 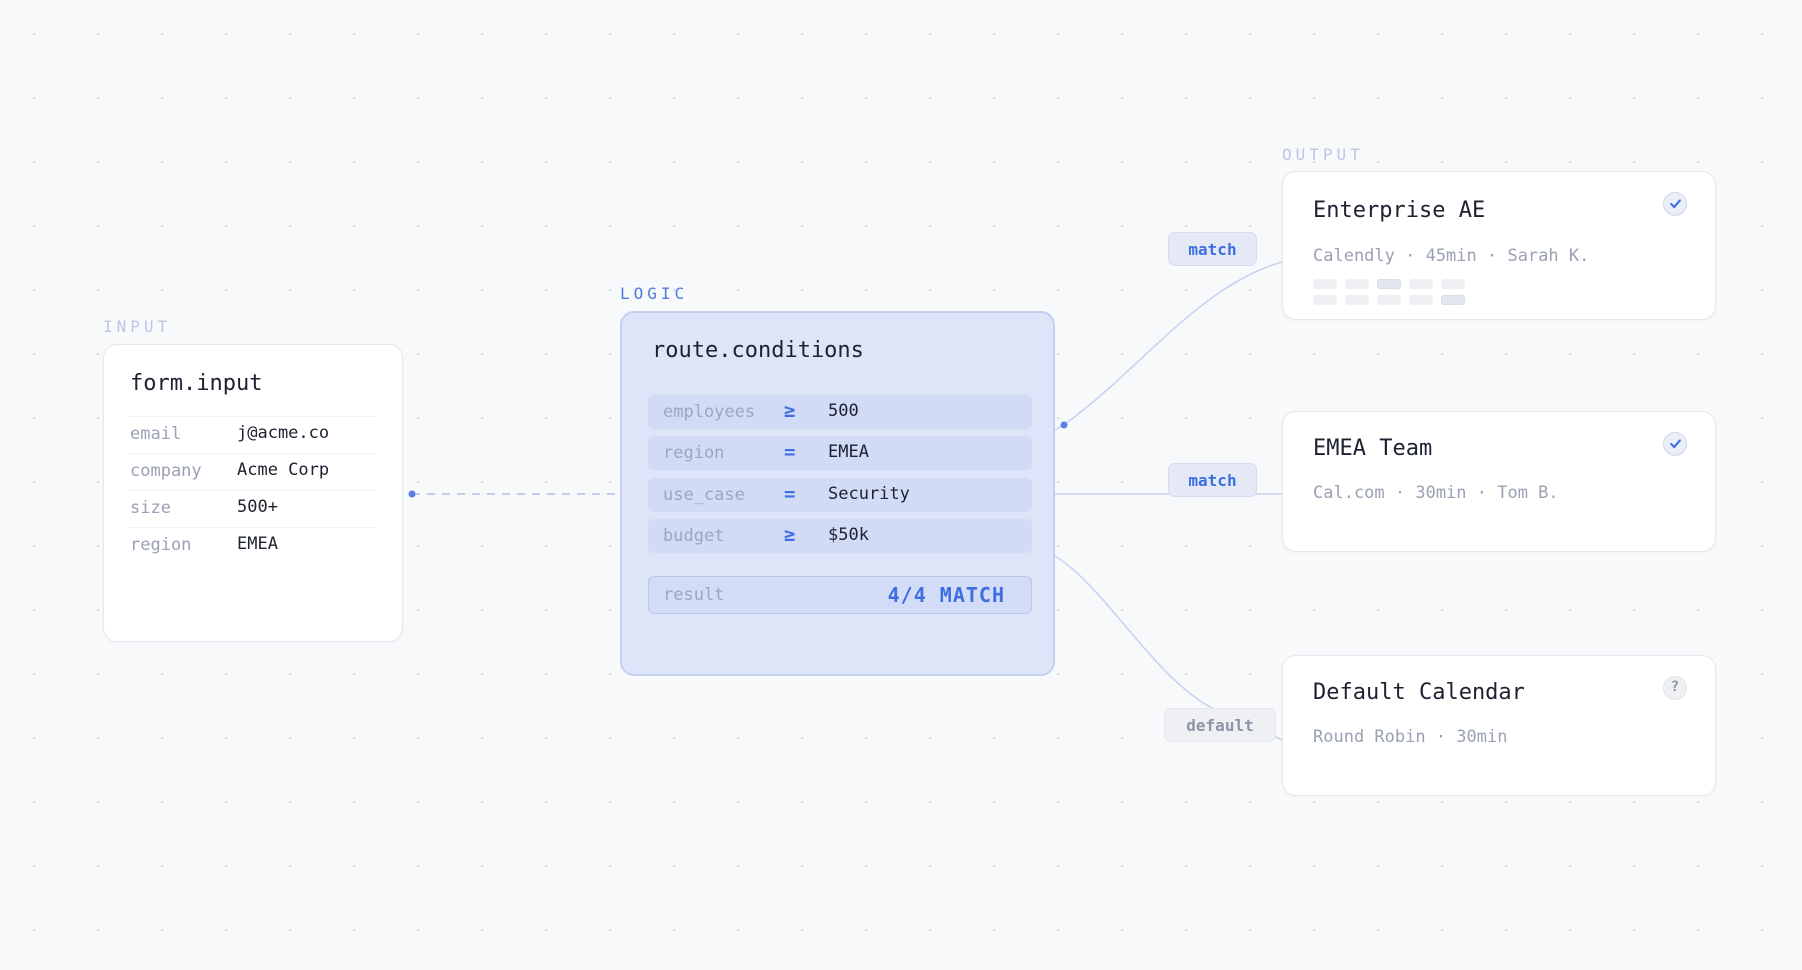 I want to click on condition-row: budget ≥ $50k, so click(x=840, y=536).